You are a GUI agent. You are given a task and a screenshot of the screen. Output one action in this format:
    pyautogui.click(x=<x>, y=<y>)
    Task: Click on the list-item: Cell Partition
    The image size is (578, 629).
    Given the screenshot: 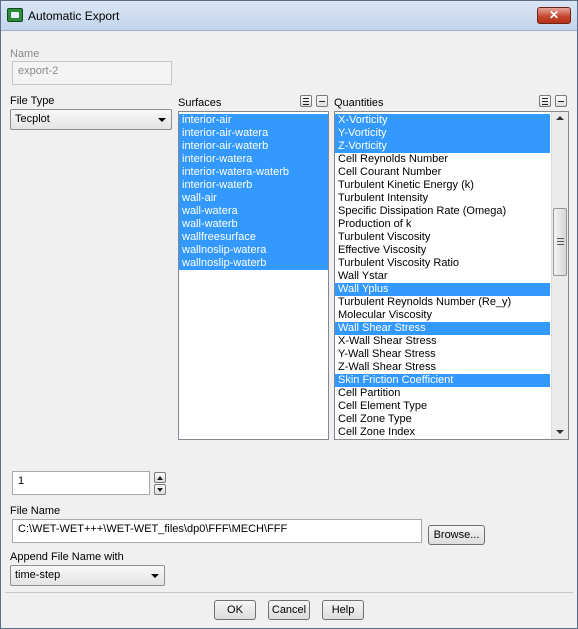 What is the action you would take?
    pyautogui.click(x=442, y=393)
    